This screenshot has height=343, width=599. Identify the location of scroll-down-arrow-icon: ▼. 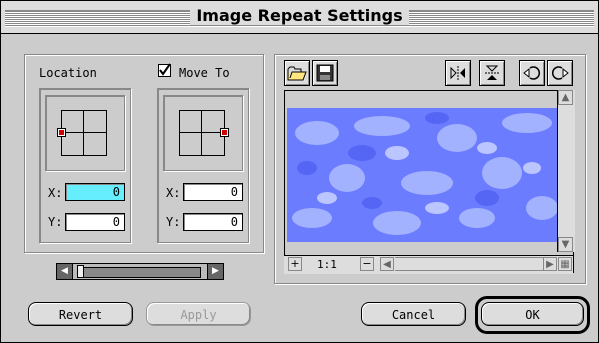
(565, 244).